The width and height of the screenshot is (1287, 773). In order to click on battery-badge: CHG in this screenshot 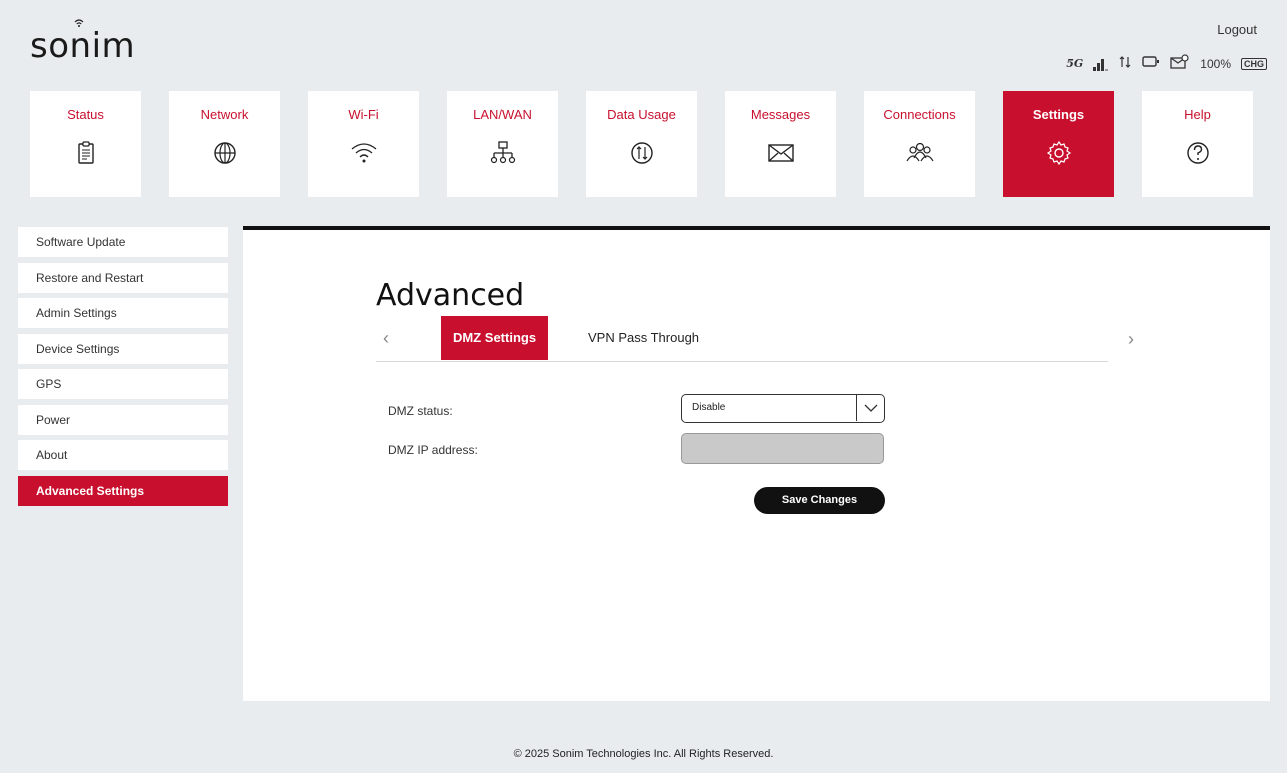, I will do `click(1254, 63)`.